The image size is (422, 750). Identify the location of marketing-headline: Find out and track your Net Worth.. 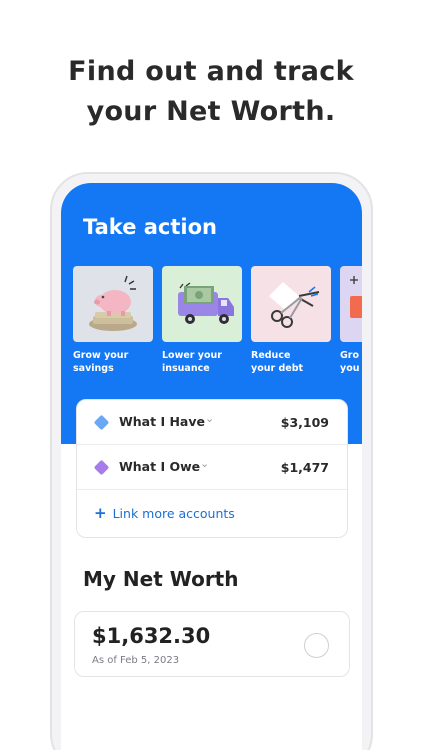
(211, 92).